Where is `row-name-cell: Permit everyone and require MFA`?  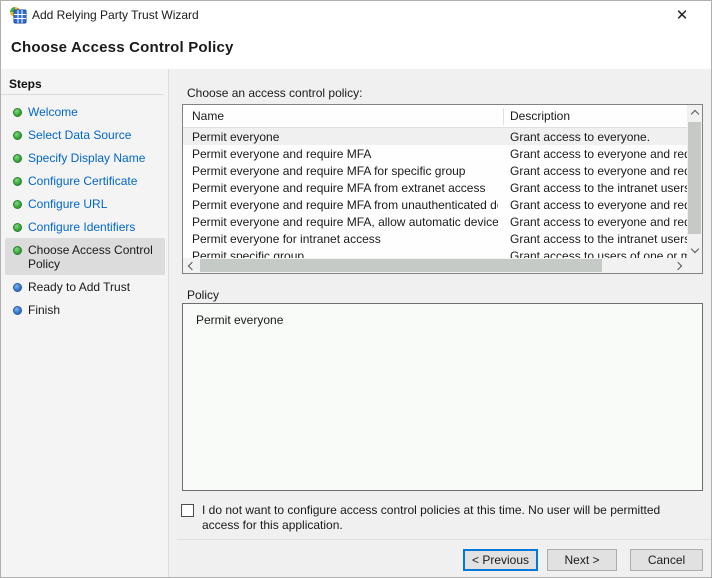 row-name-cell: Permit everyone and require MFA is located at coordinates (345, 154).